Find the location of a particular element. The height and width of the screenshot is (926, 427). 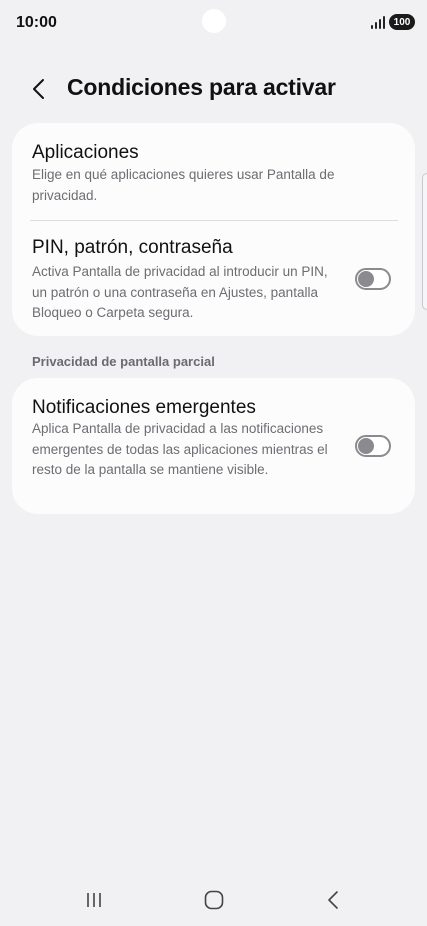

home-button is located at coordinates (214, 900).